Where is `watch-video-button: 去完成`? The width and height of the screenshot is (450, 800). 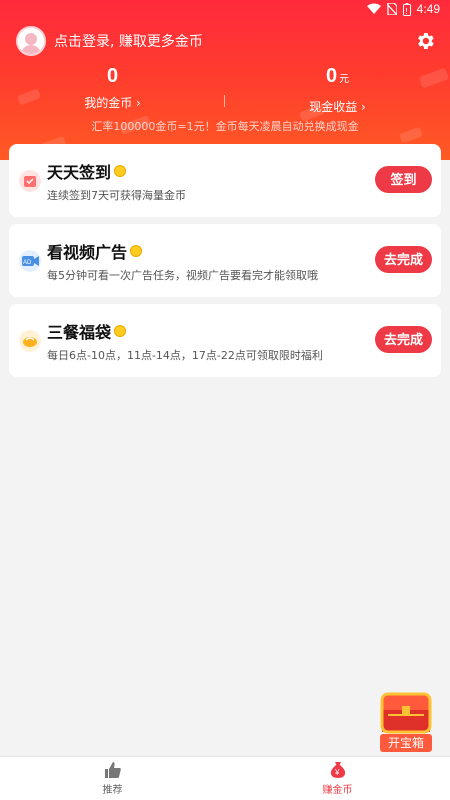
watch-video-button: 去完成 is located at coordinates (403, 259).